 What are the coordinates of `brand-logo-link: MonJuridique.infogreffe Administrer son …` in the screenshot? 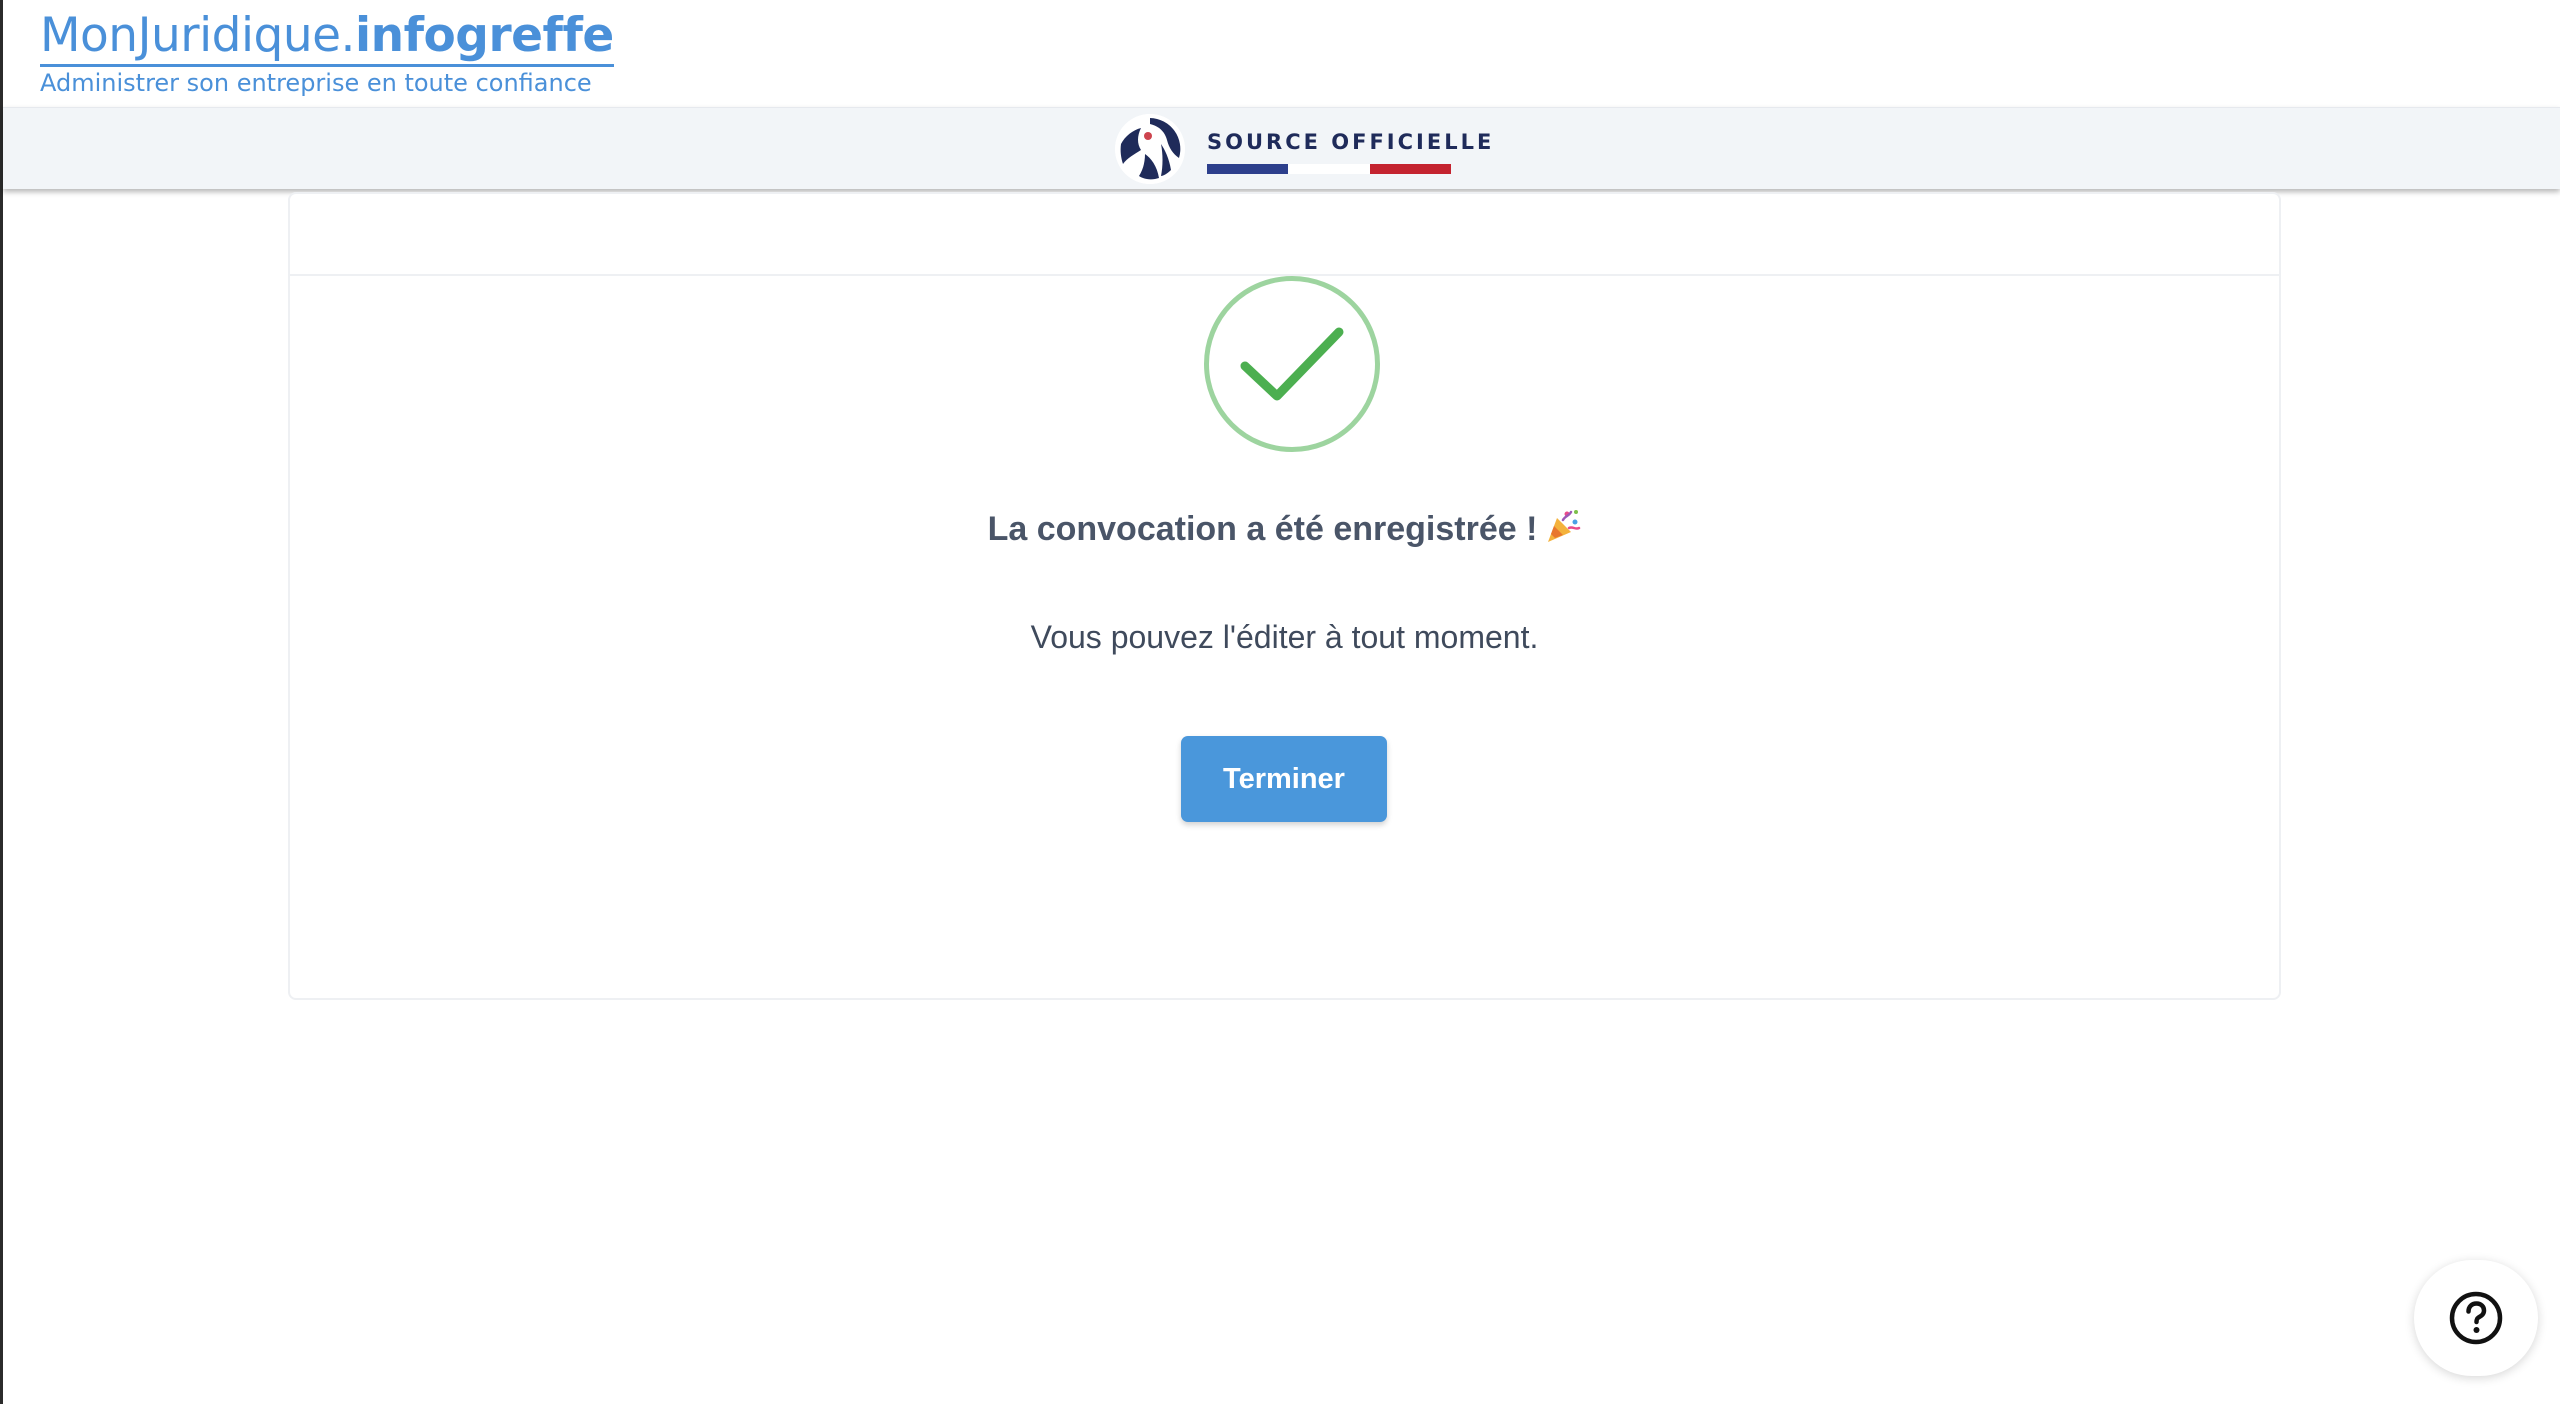 It's located at (327, 53).